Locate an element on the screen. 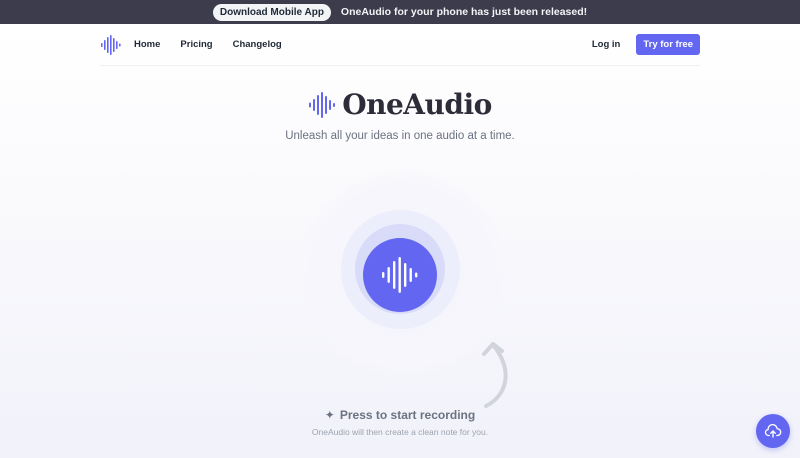  curved-arrow-icon is located at coordinates (495, 375).